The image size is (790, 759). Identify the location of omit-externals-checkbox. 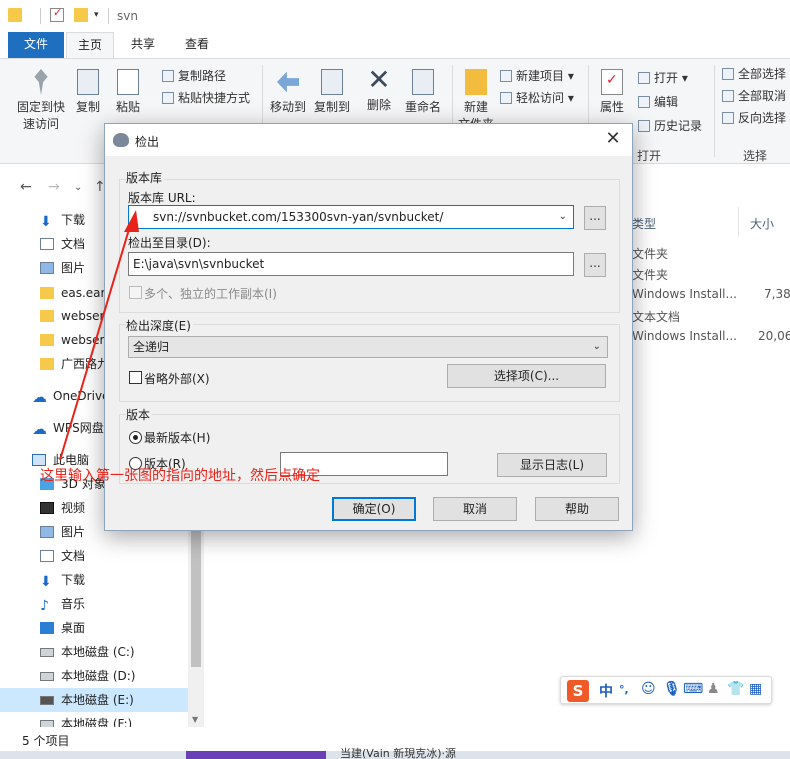
(135, 377).